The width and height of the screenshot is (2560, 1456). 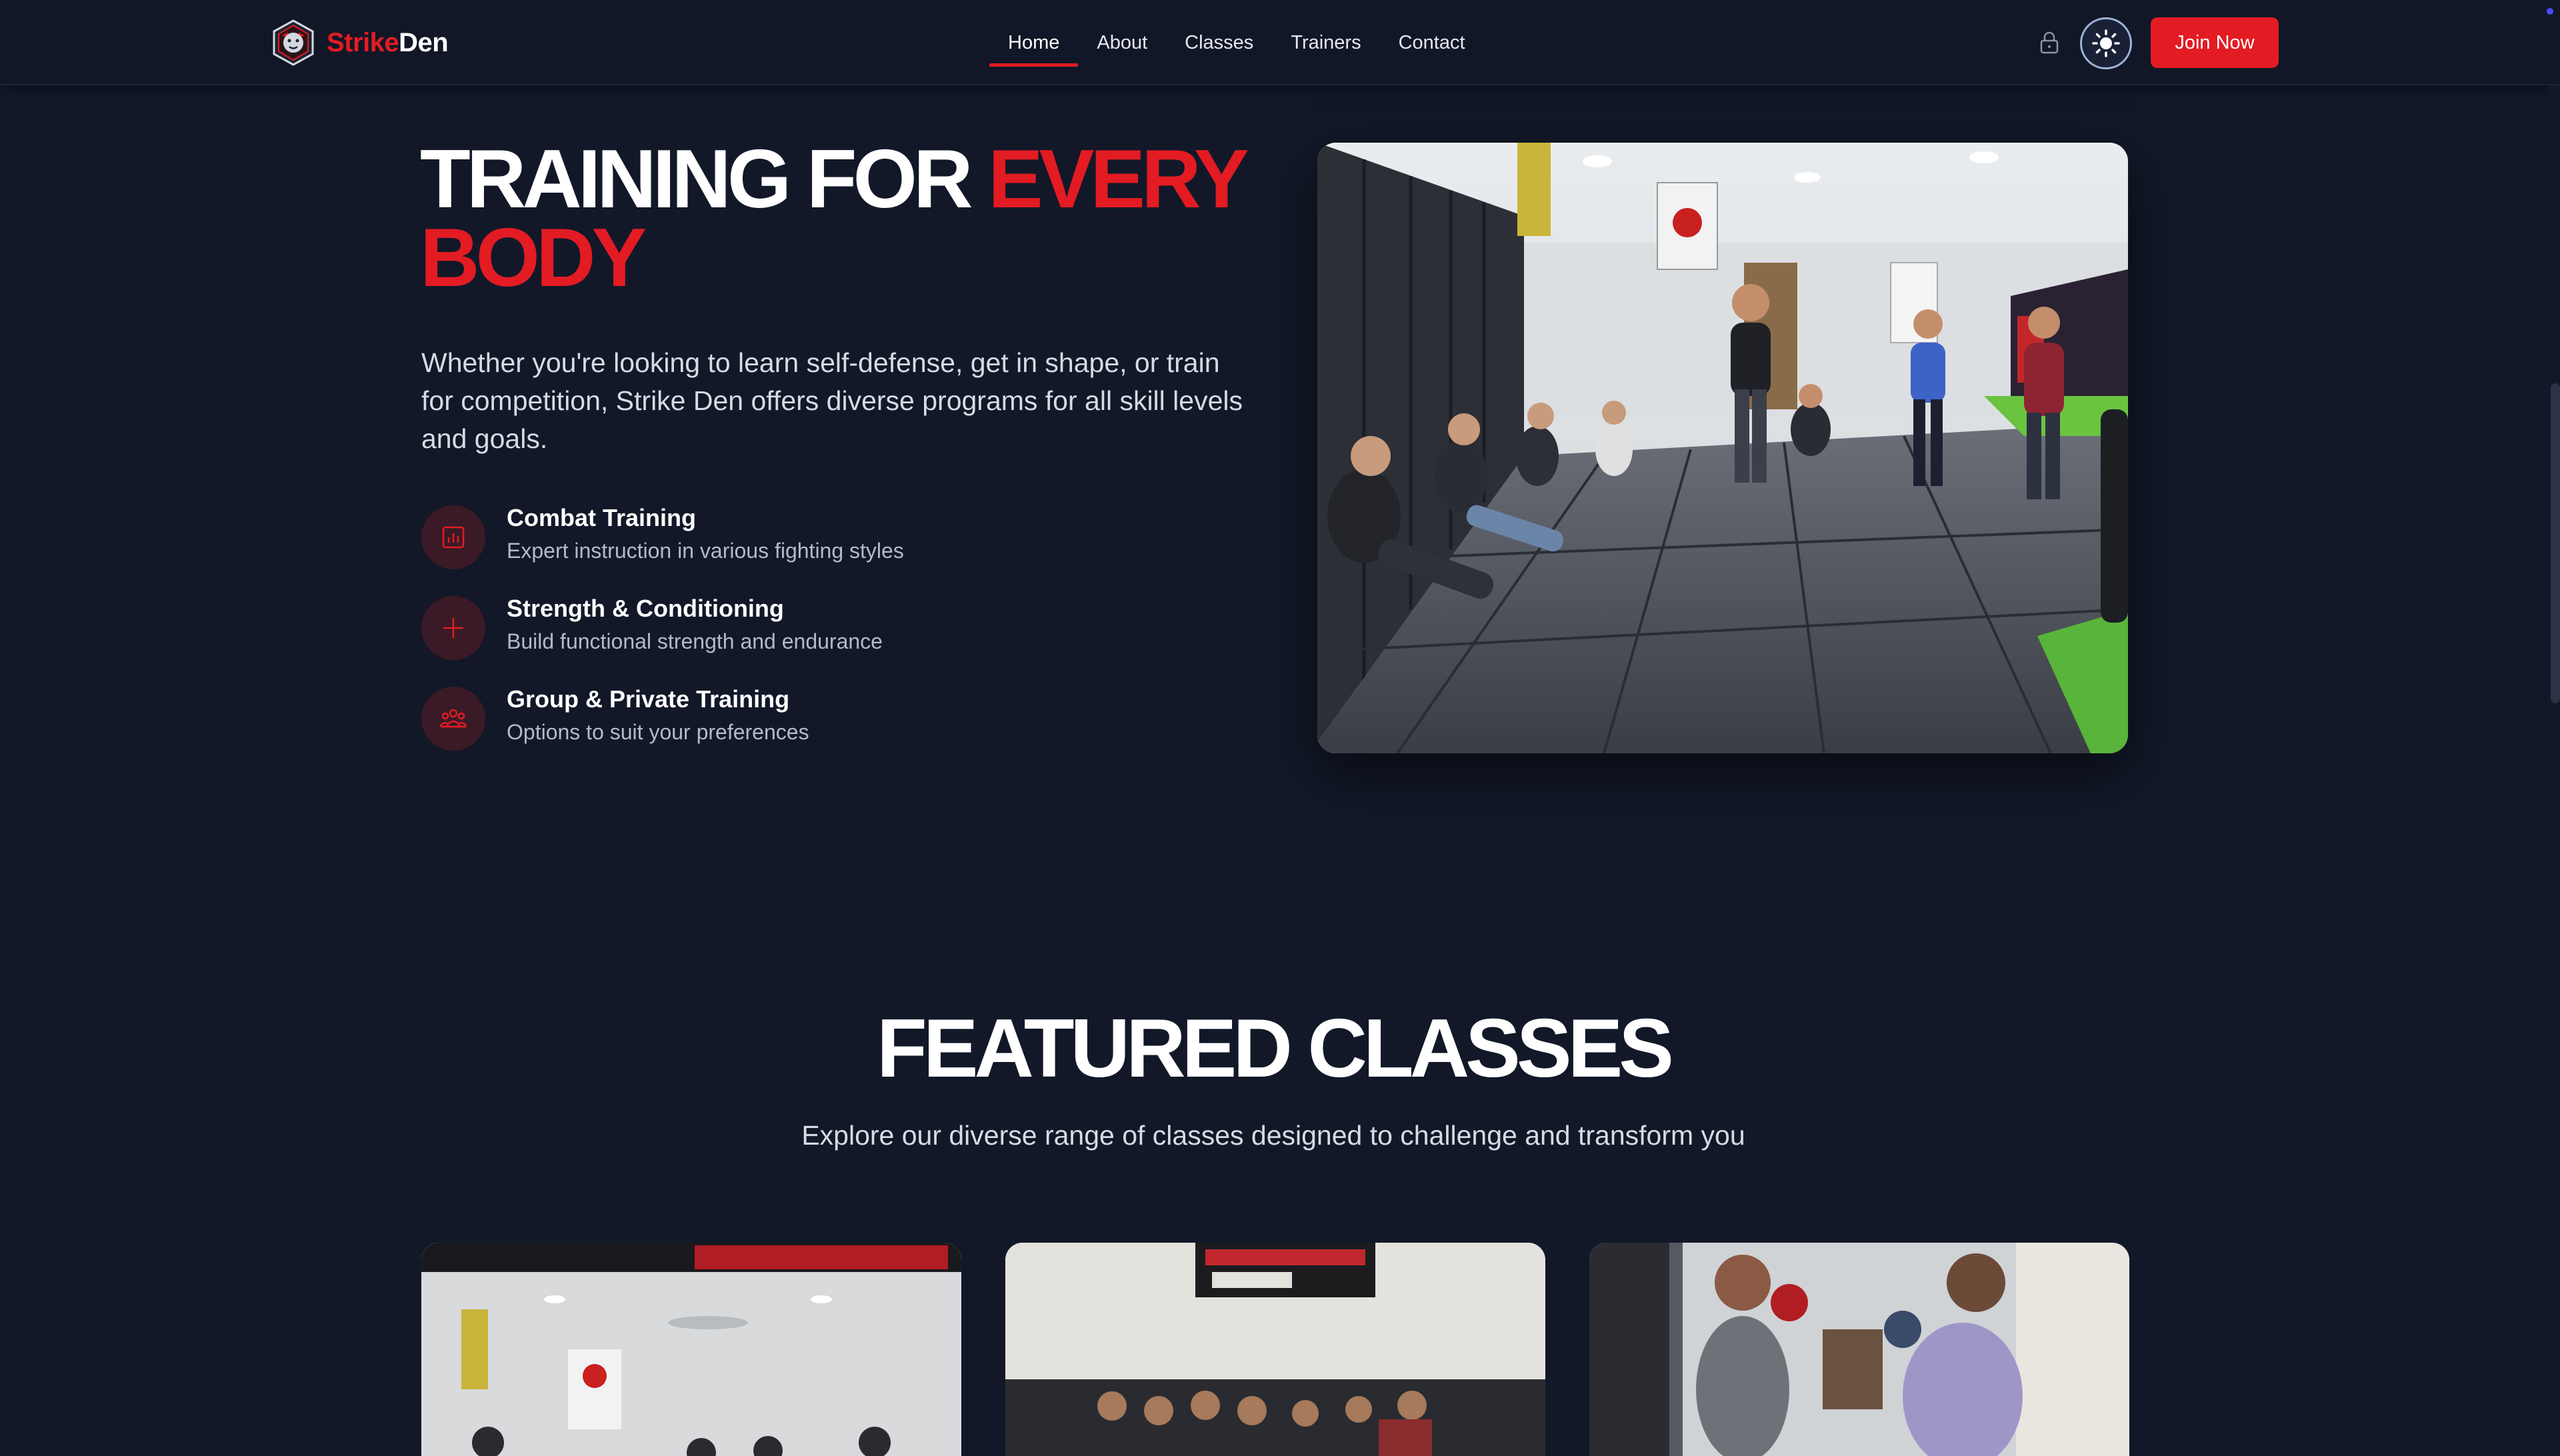 I want to click on feature-title: Strength & Conditioning, so click(x=645, y=608).